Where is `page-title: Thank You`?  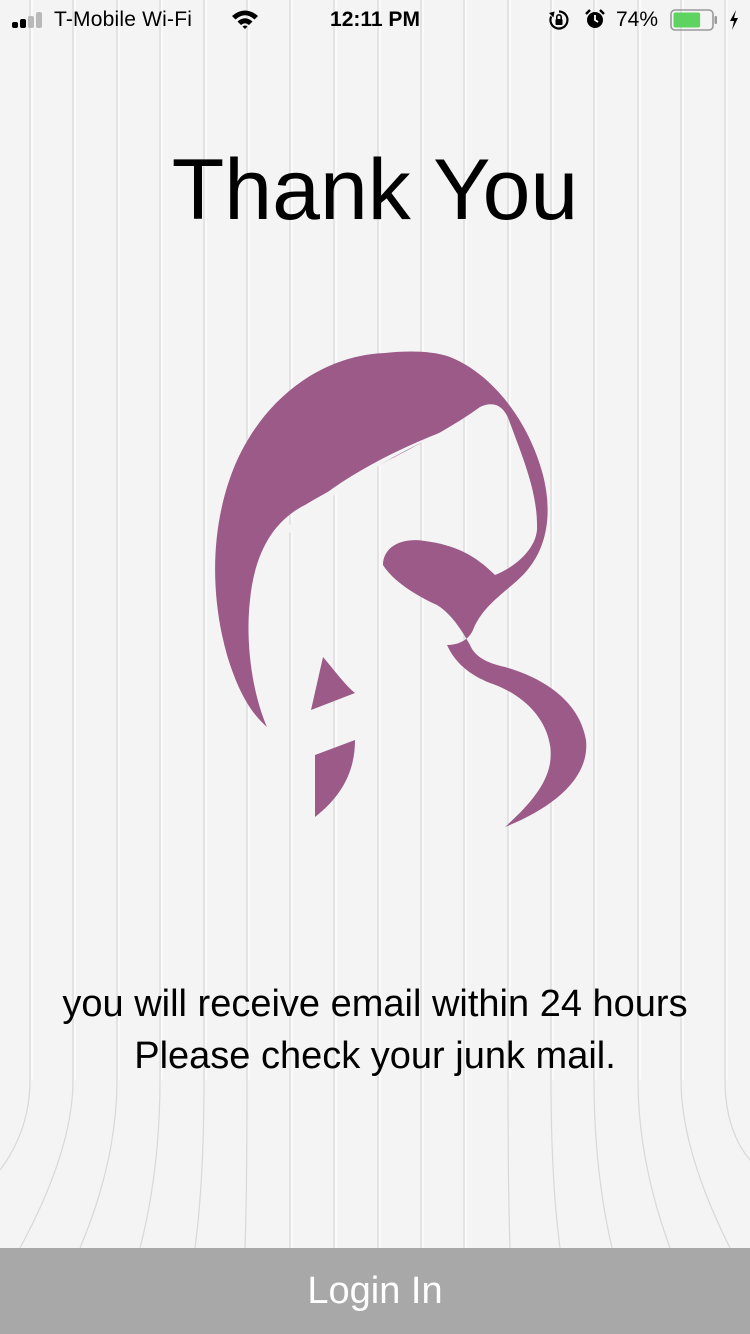
page-title: Thank You is located at coordinates (375, 190).